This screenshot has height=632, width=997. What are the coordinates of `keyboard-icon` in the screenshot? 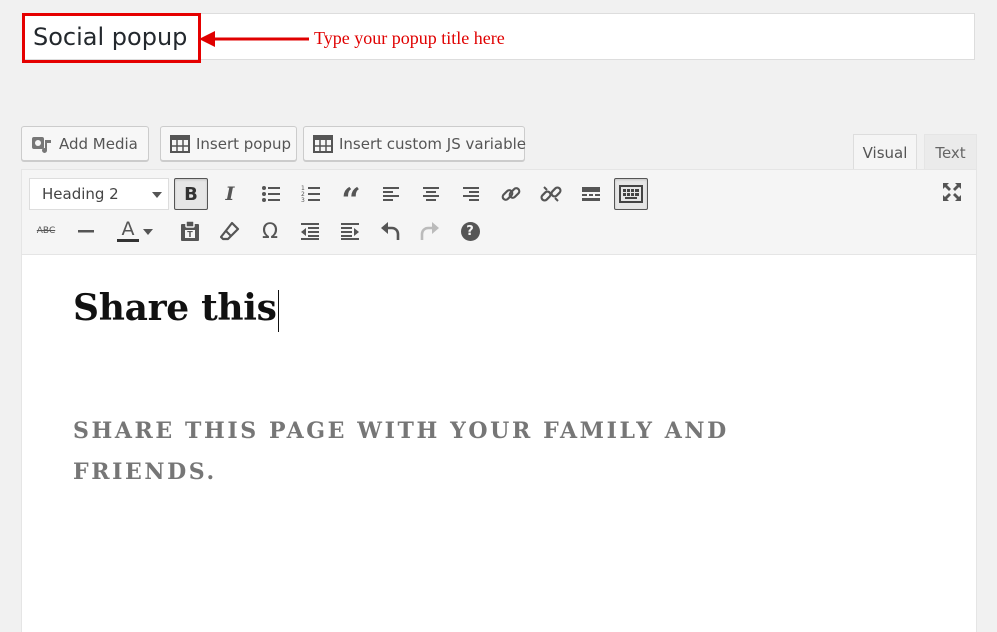 It's located at (631, 194).